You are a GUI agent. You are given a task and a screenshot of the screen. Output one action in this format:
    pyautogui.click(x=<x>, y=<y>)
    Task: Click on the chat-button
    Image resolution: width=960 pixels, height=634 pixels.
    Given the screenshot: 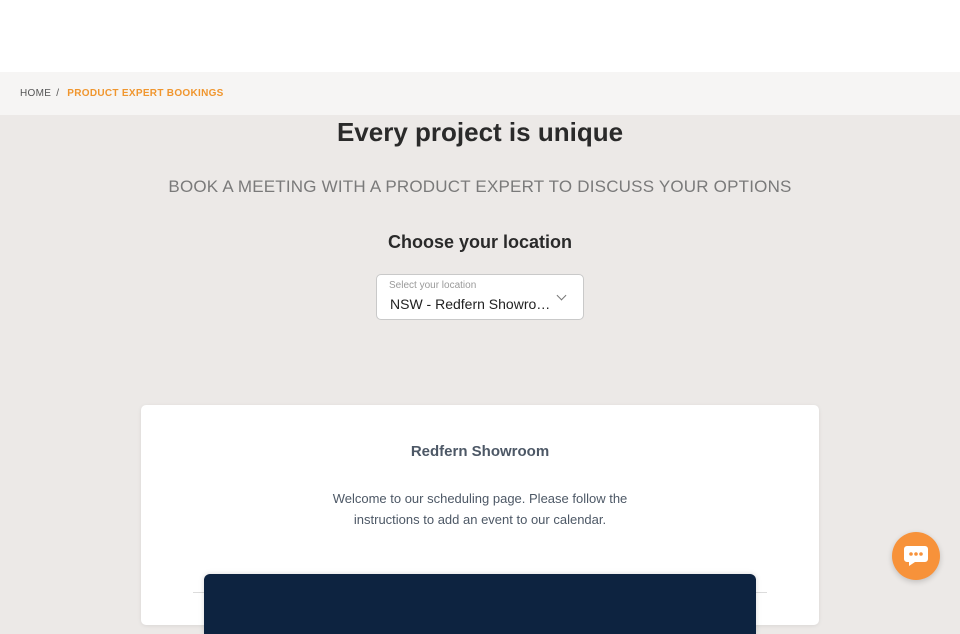 What is the action you would take?
    pyautogui.click(x=916, y=556)
    